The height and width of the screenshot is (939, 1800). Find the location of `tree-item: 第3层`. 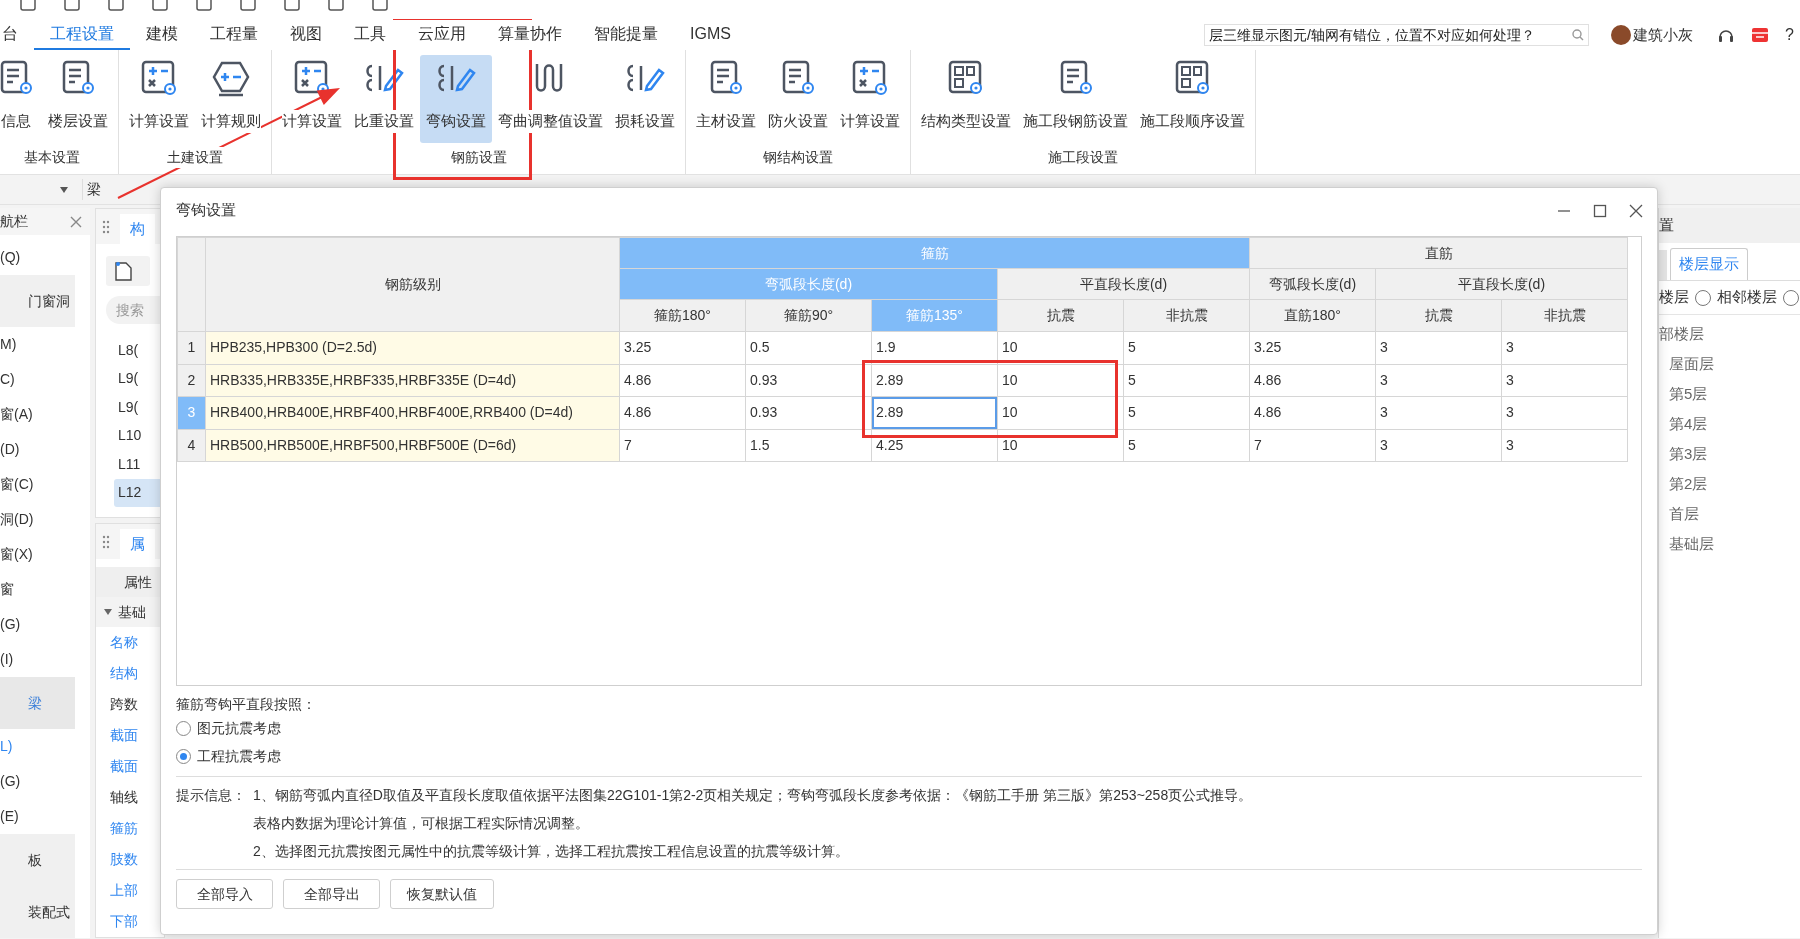

tree-item: 第3层 is located at coordinates (1729, 454).